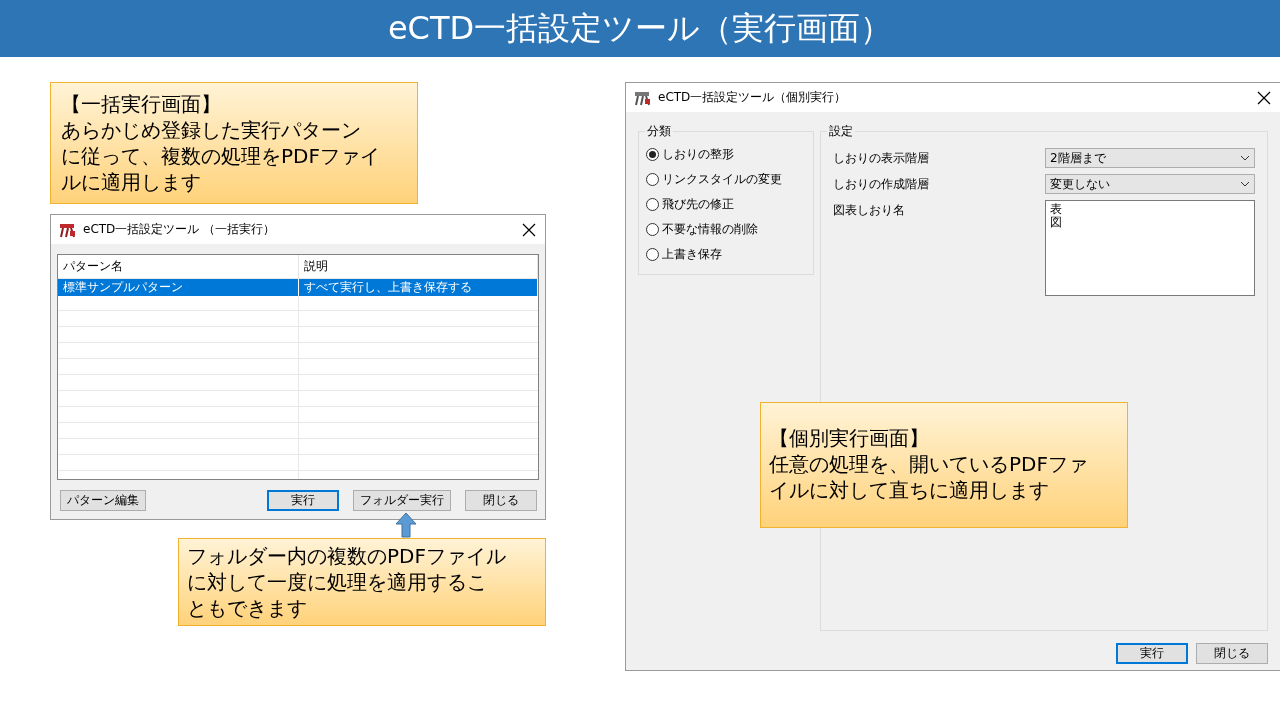 This screenshot has width=1280, height=720. What do you see at coordinates (909, 490) in the screenshot?
I see `callout-text: イルに対して直ちに適用します` at bounding box center [909, 490].